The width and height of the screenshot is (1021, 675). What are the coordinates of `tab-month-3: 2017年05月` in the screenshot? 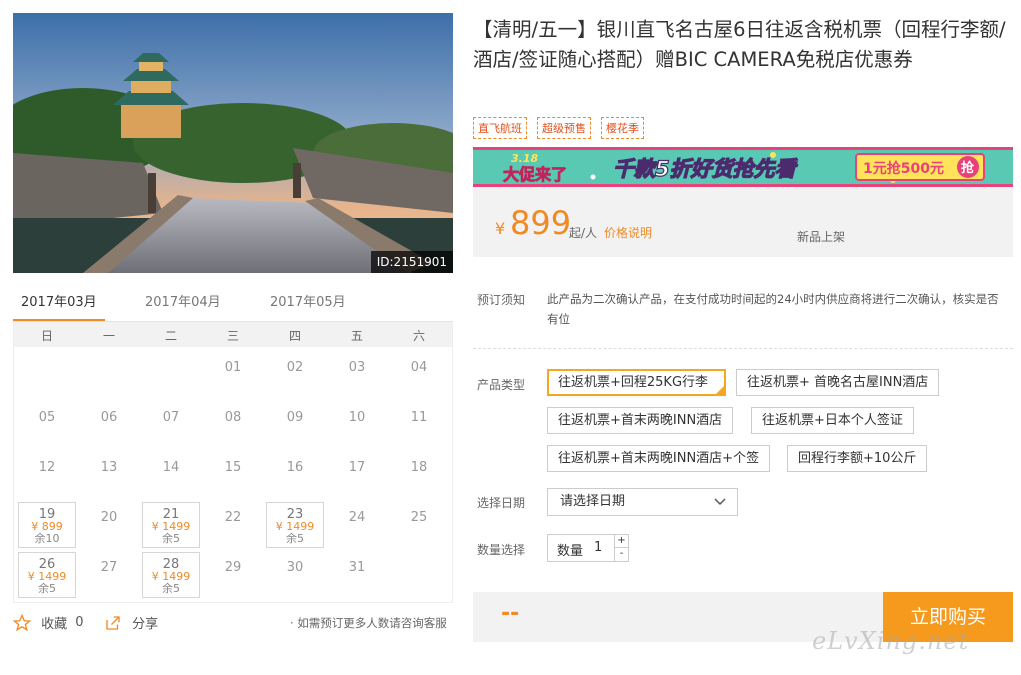 It's located at (308, 307).